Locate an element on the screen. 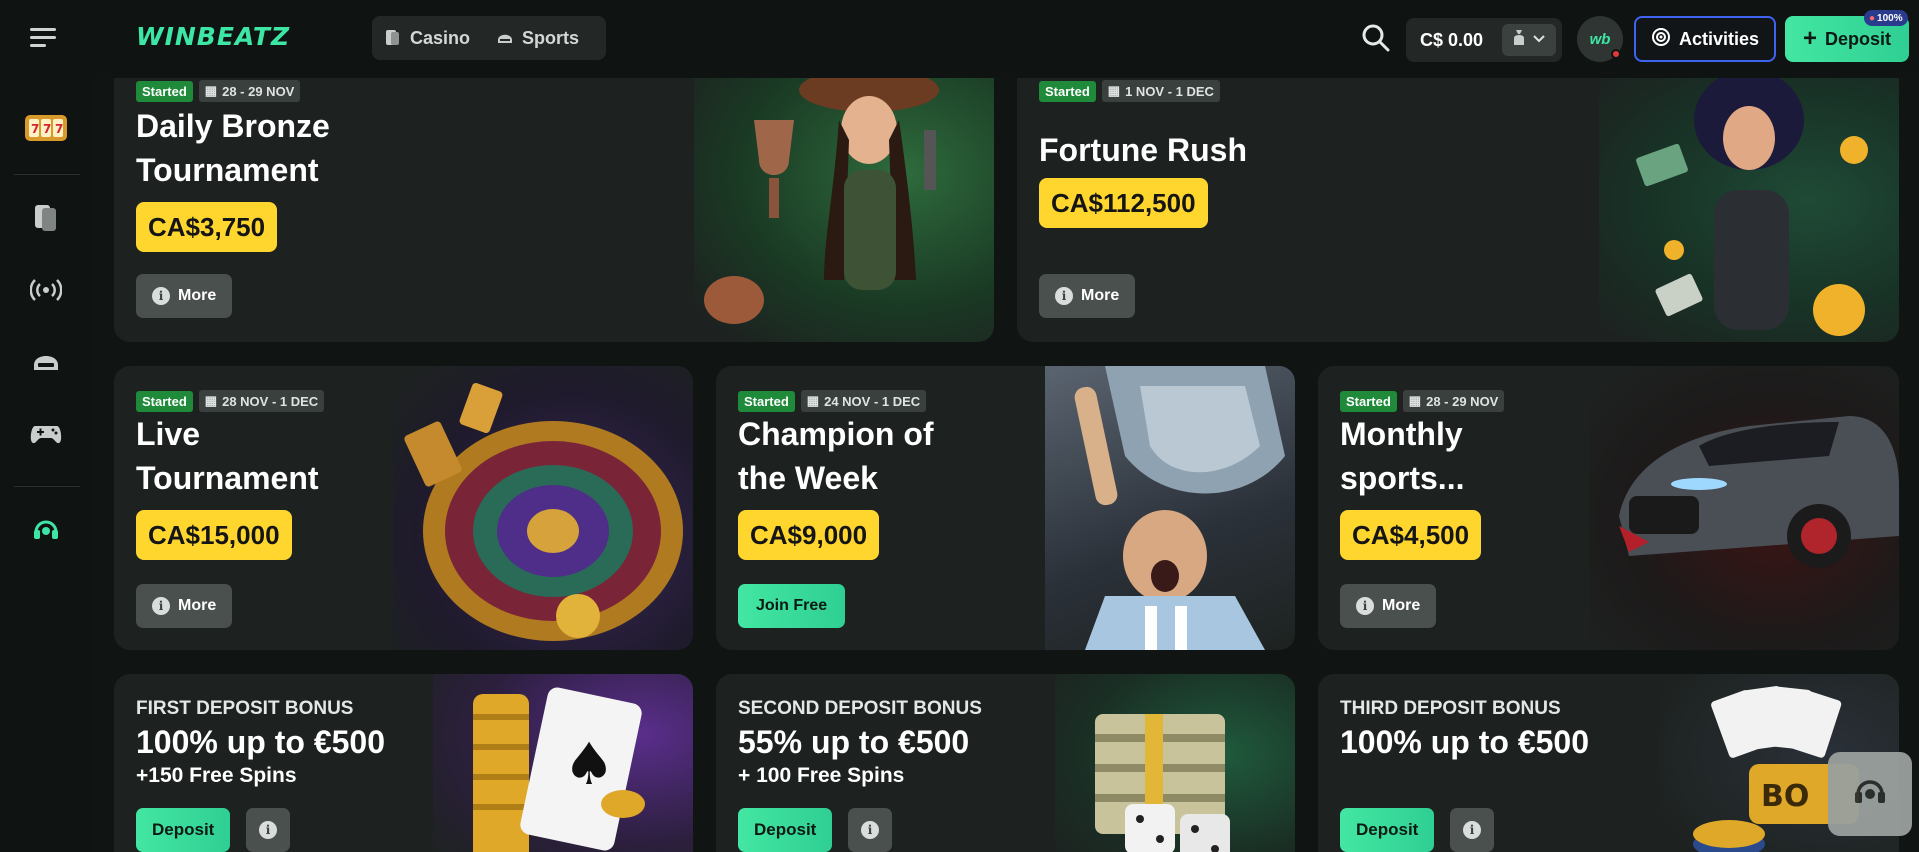  money-bag-icon is located at coordinates (1519, 40).